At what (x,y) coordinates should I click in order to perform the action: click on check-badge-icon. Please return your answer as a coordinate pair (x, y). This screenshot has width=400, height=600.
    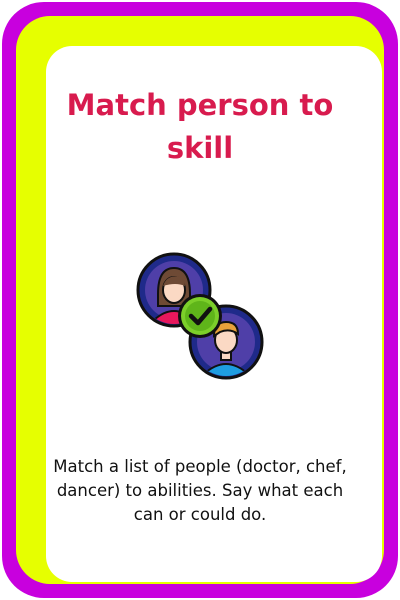
    Looking at the image, I should click on (200, 316).